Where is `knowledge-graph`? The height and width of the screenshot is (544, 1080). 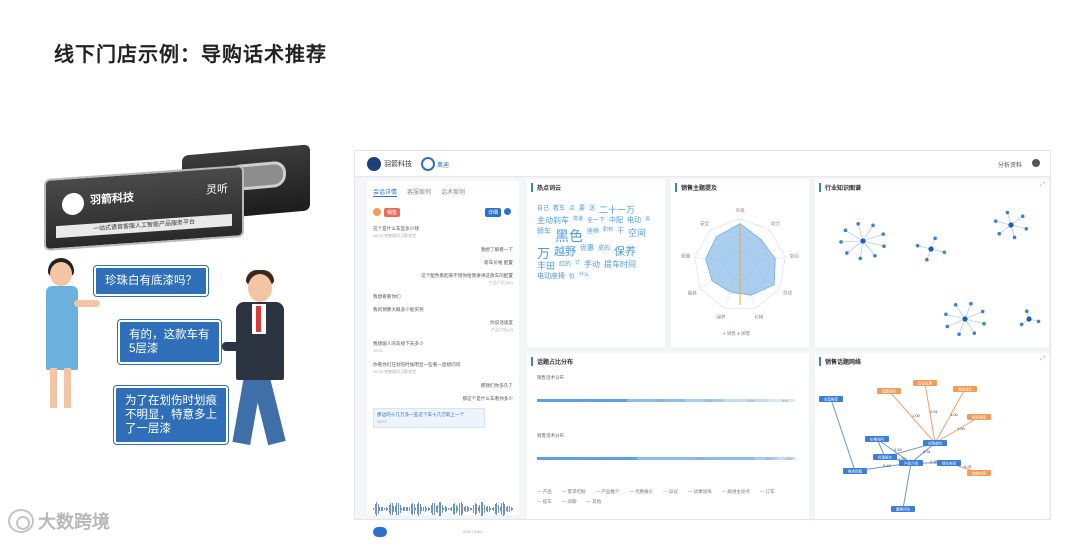
knowledge-graph is located at coordinates (932, 263).